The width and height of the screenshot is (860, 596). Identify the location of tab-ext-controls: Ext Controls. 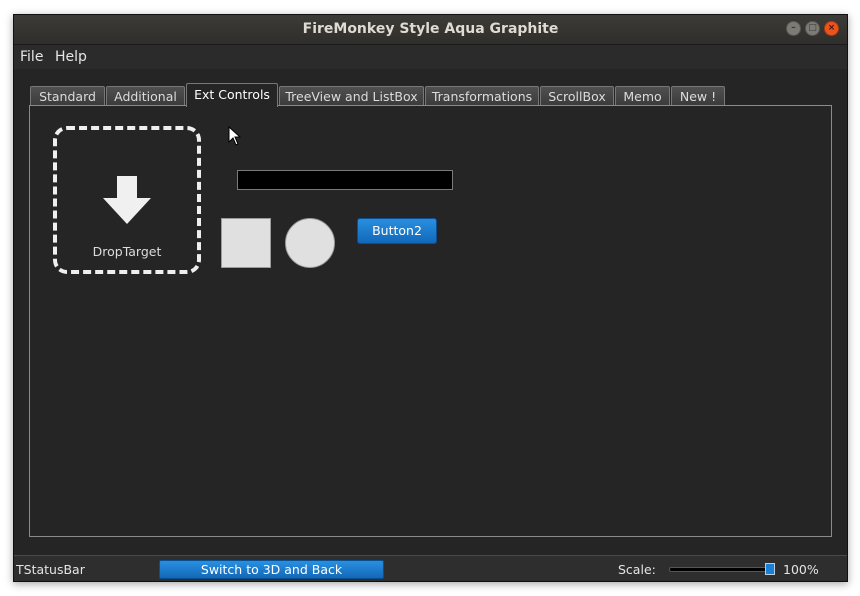
(232, 95).